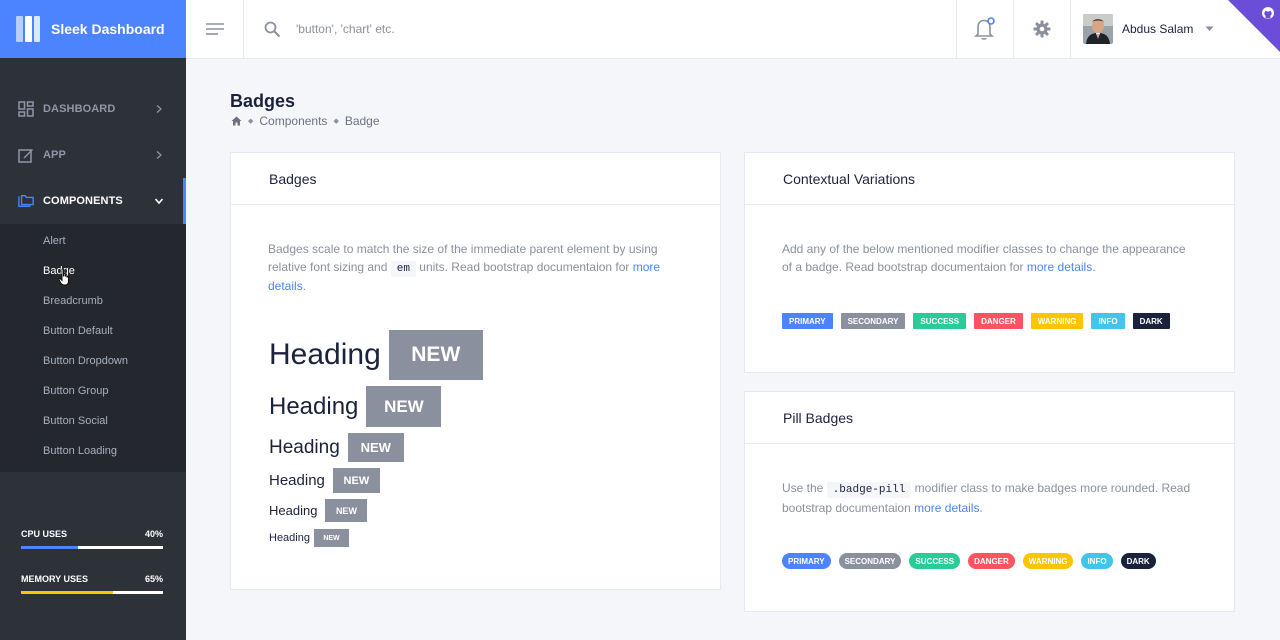 Image resolution: width=1280 pixels, height=640 pixels. I want to click on cpu-usage-value: 40%, so click(153, 534).